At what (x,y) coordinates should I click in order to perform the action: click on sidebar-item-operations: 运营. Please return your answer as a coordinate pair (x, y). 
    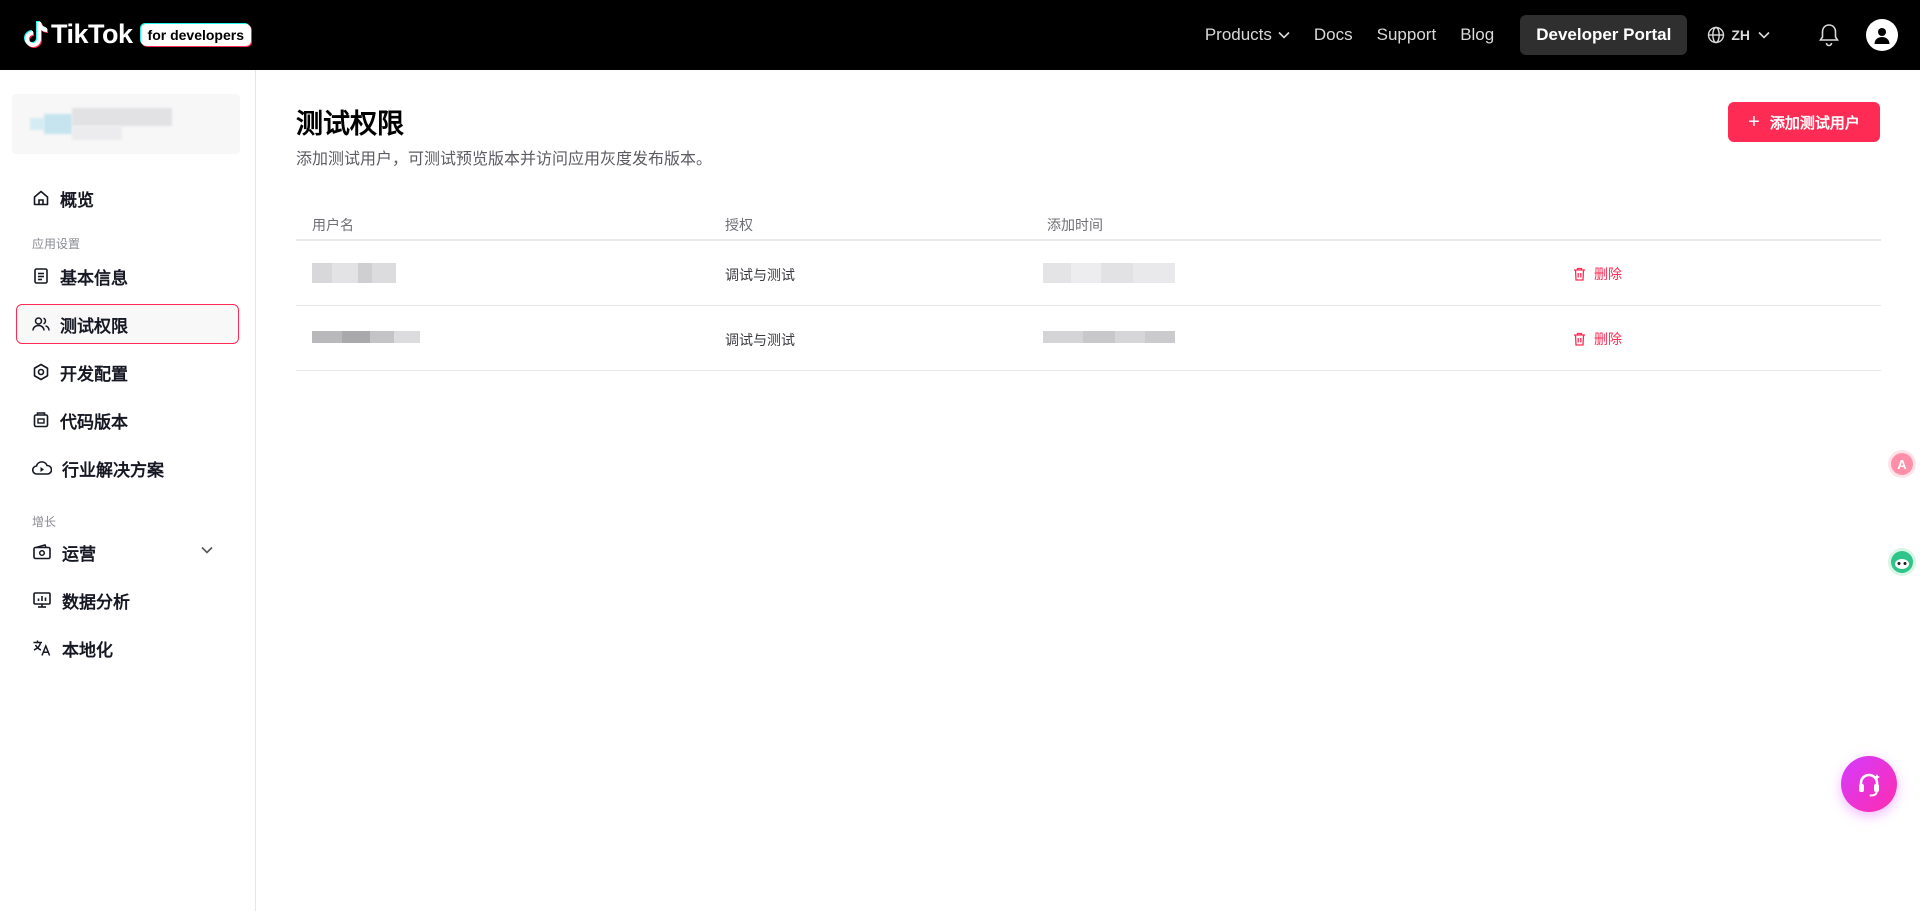
    Looking at the image, I should click on (127, 552).